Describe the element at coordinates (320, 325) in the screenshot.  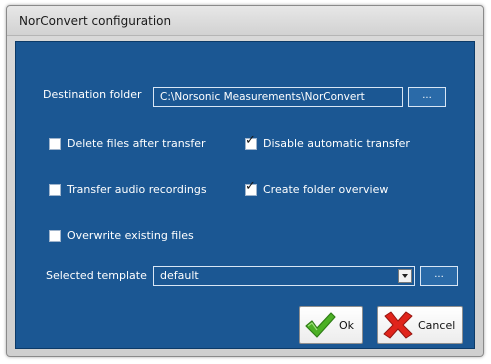
I see `checkmark-icon` at that location.